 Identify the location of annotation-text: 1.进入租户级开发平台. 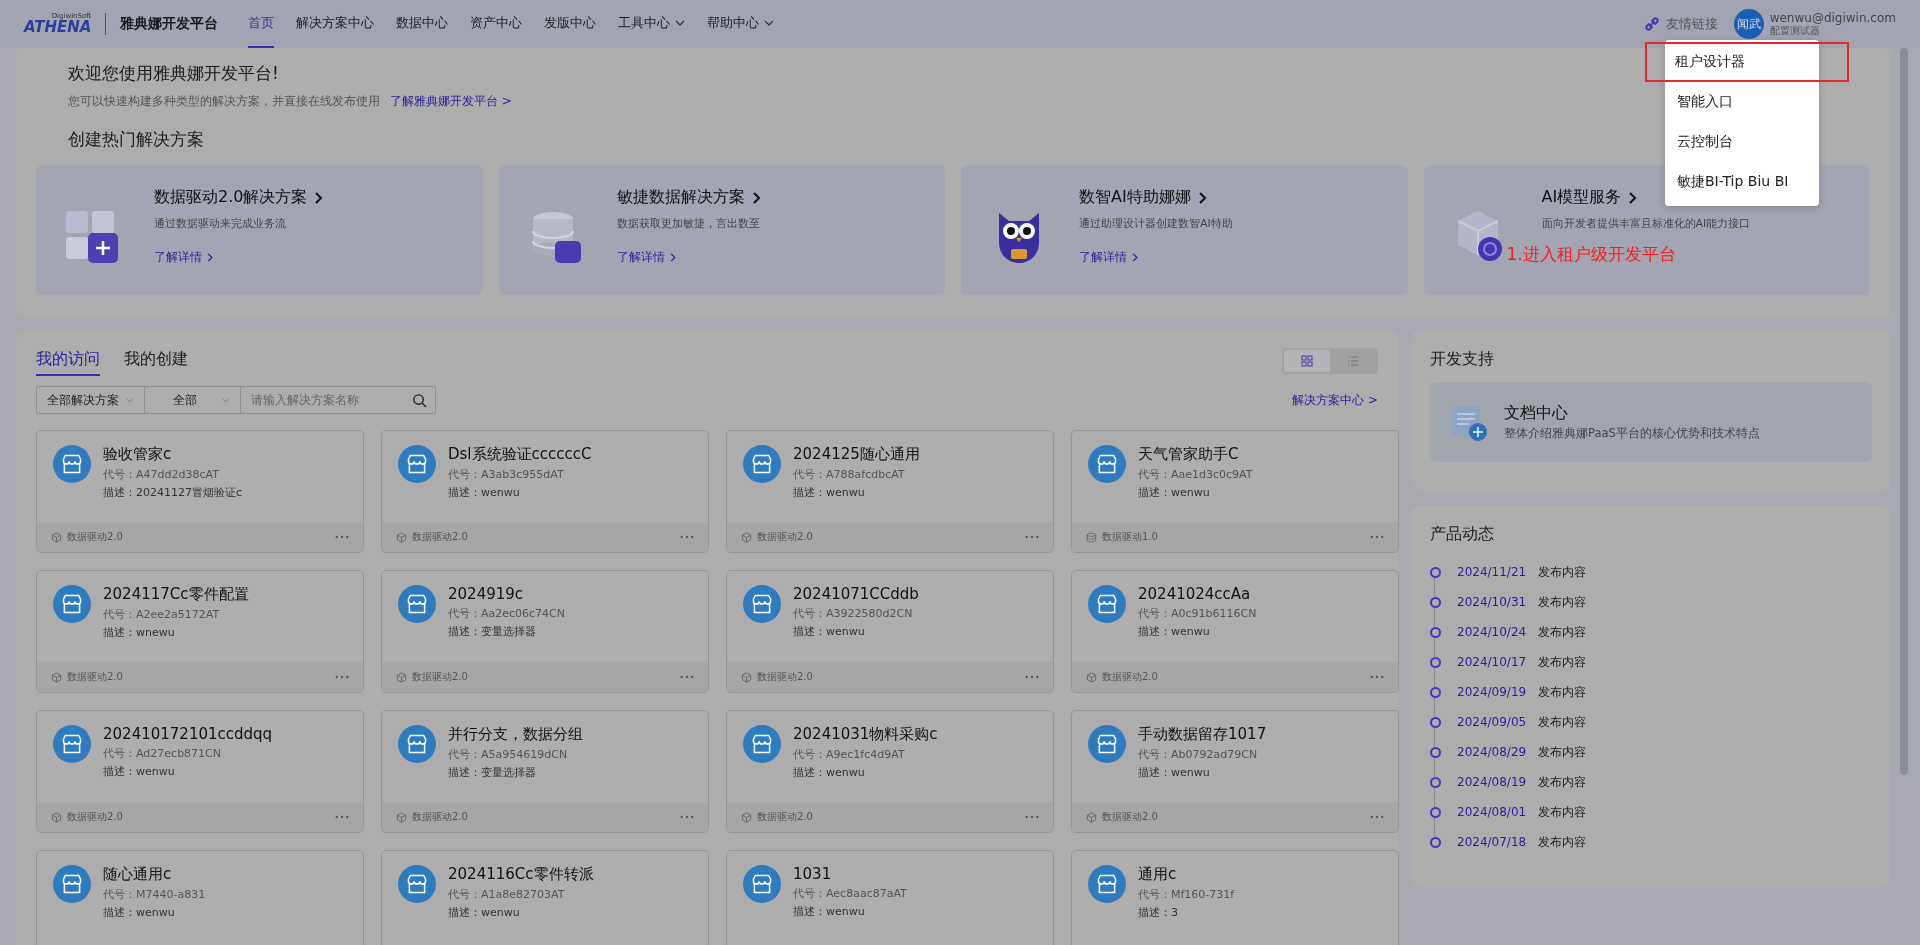
(1591, 254).